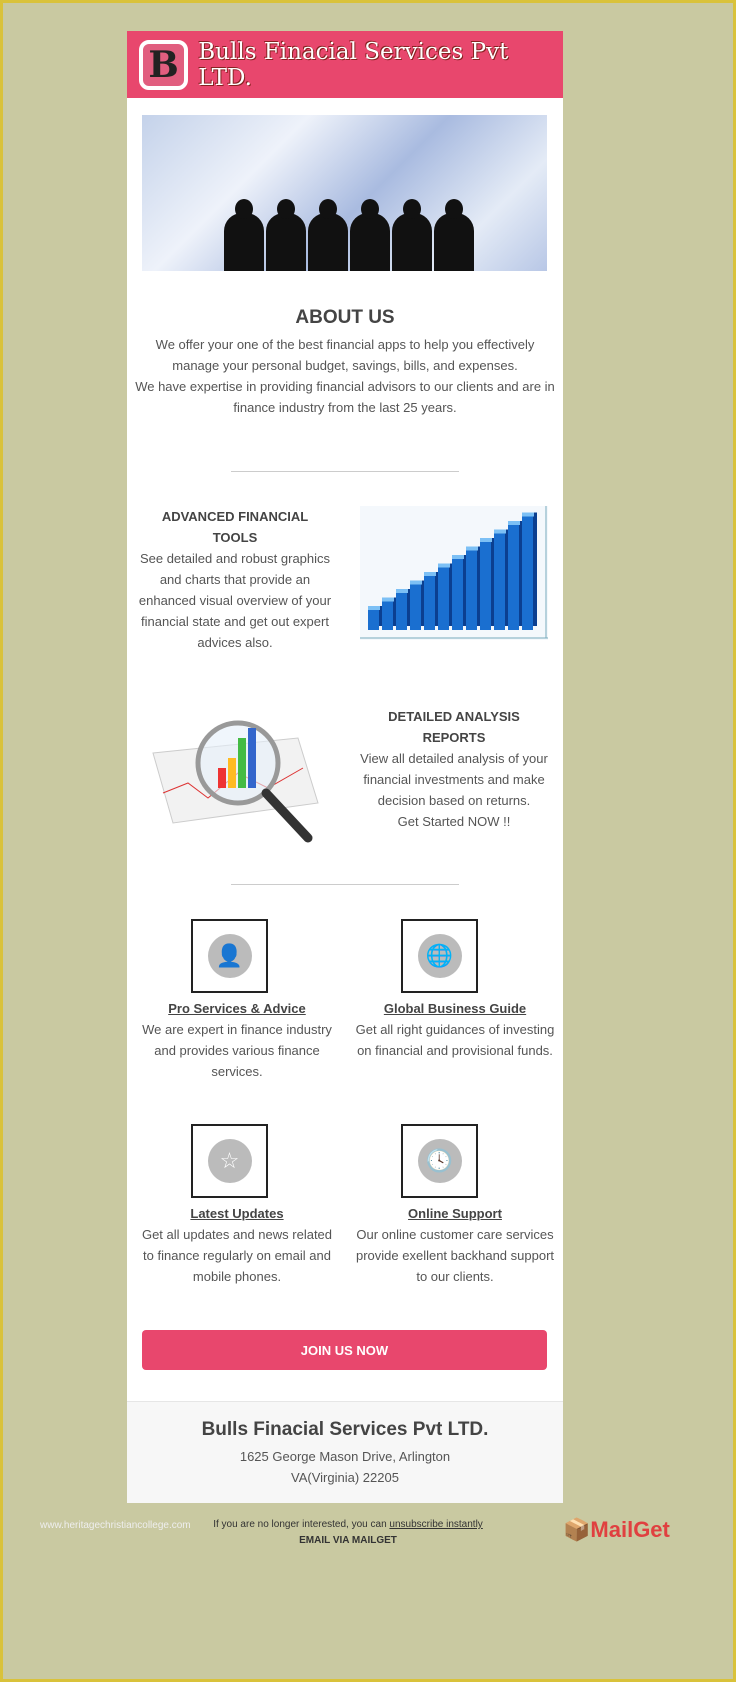  What do you see at coordinates (164, 64) in the screenshot?
I see `bitcoin-logo-icon: B` at bounding box center [164, 64].